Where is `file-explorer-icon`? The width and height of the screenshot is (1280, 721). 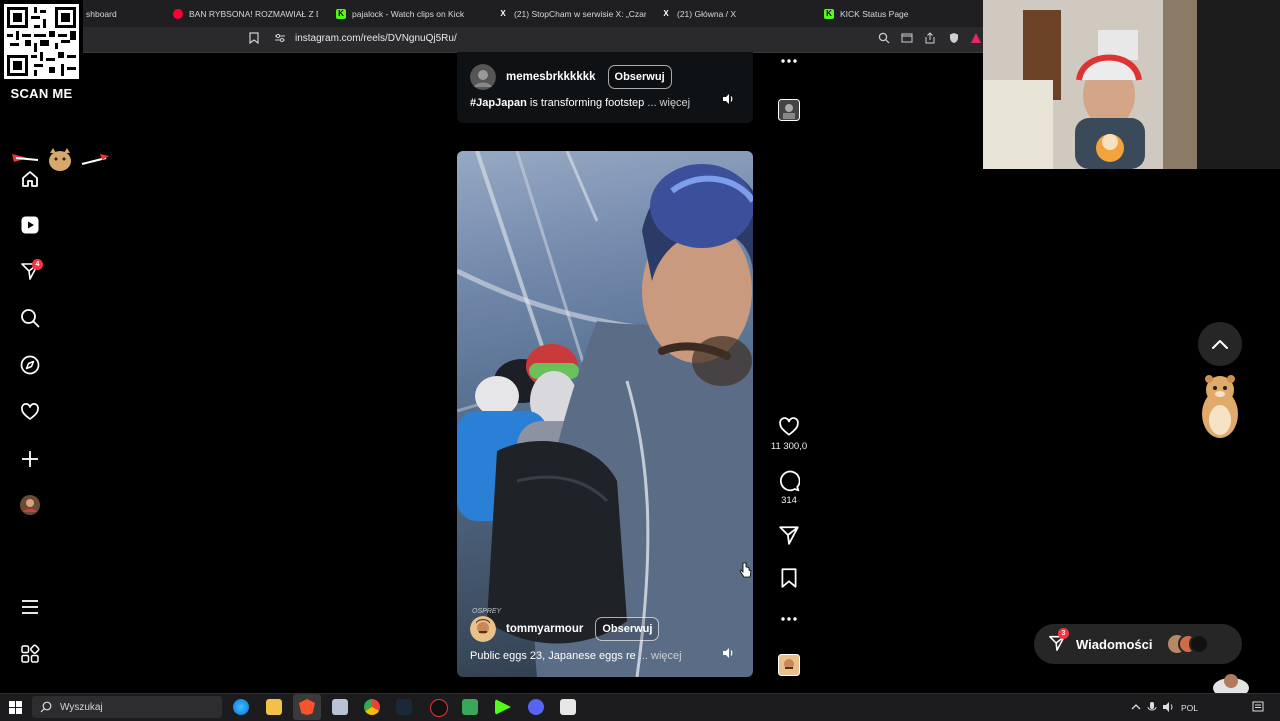 file-explorer-icon is located at coordinates (274, 707).